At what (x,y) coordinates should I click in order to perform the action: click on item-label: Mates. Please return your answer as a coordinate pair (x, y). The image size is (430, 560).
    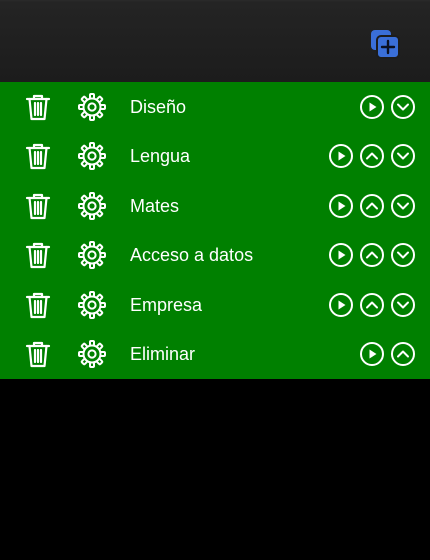
    Looking at the image, I should click on (155, 205).